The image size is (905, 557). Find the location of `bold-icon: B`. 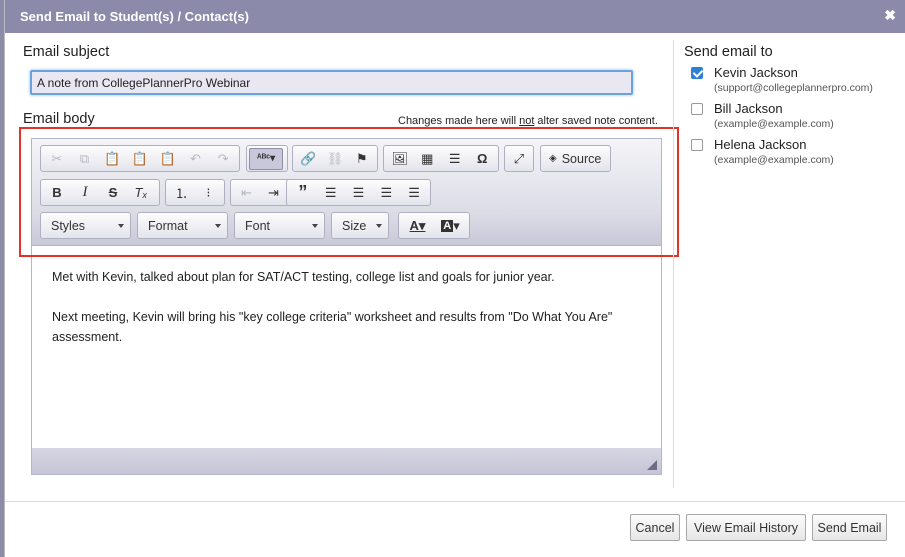

bold-icon: B is located at coordinates (57, 193).